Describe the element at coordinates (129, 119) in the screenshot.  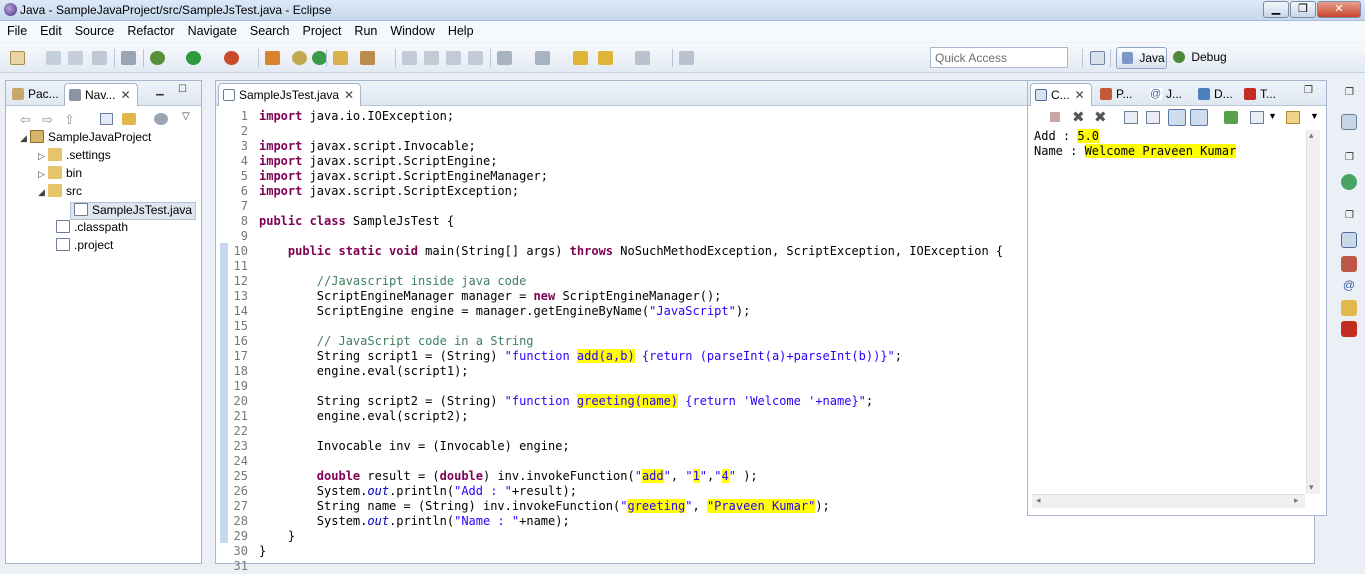
I see `link-with-editor-icon` at that location.